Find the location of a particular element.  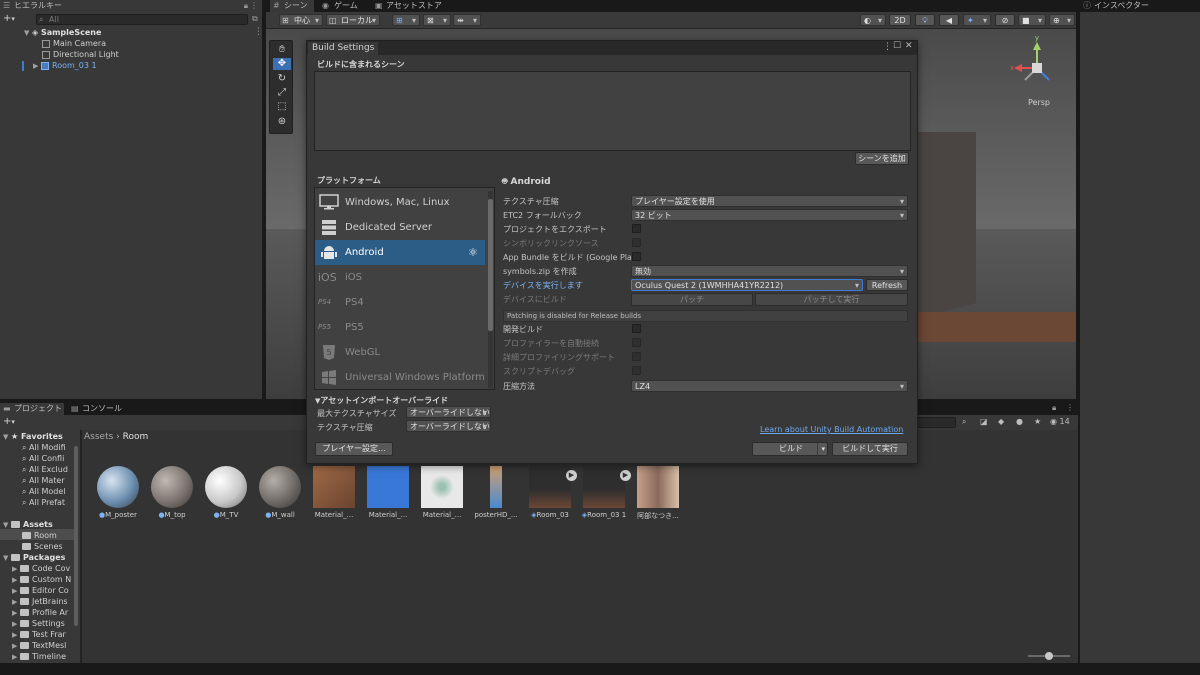

platform-android: Android ⚛ is located at coordinates (400, 252).